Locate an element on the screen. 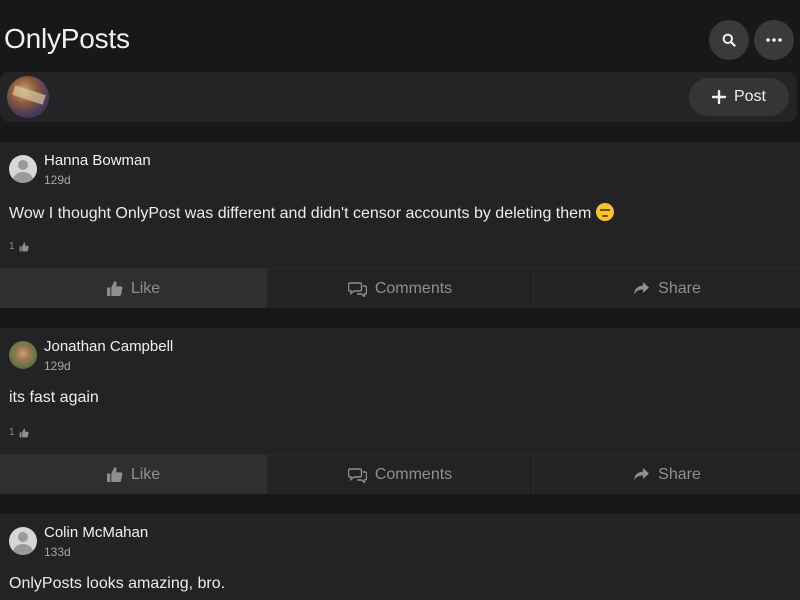 The height and width of the screenshot is (600, 800). app-title: OnlyPosts is located at coordinates (67, 38).